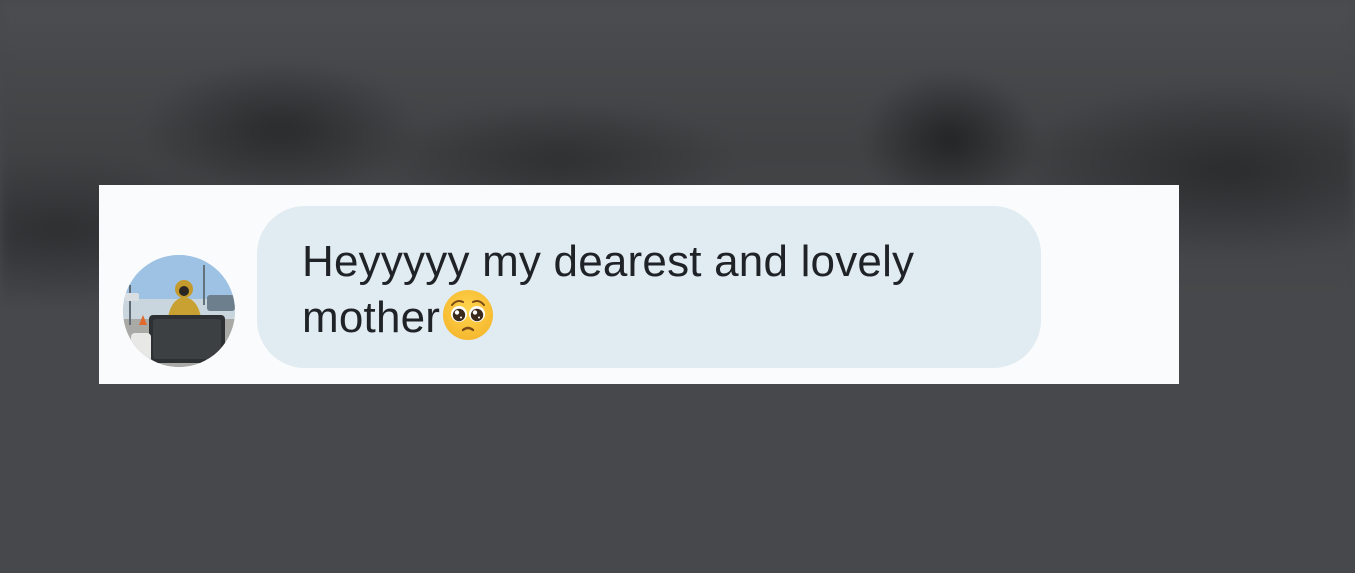 Image resolution: width=1355 pixels, height=573 pixels. I want to click on avatar-photo, so click(179, 311).